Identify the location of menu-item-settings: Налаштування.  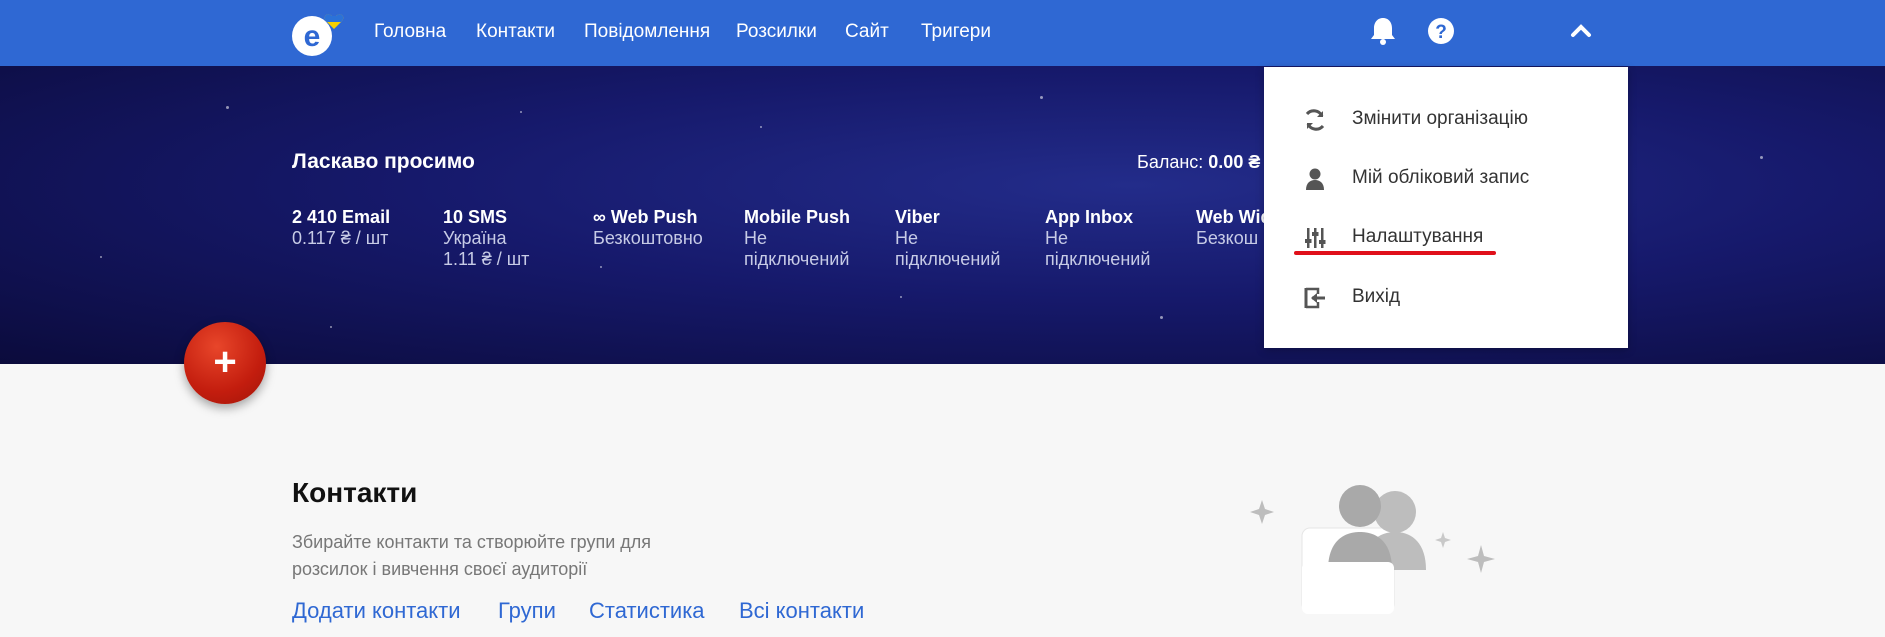
(1446, 238).